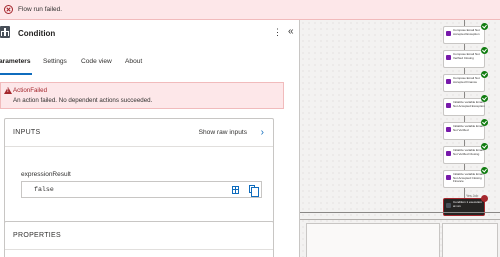  Describe the element at coordinates (27, 132) in the screenshot. I see `inputs-header: INPUTS` at that location.